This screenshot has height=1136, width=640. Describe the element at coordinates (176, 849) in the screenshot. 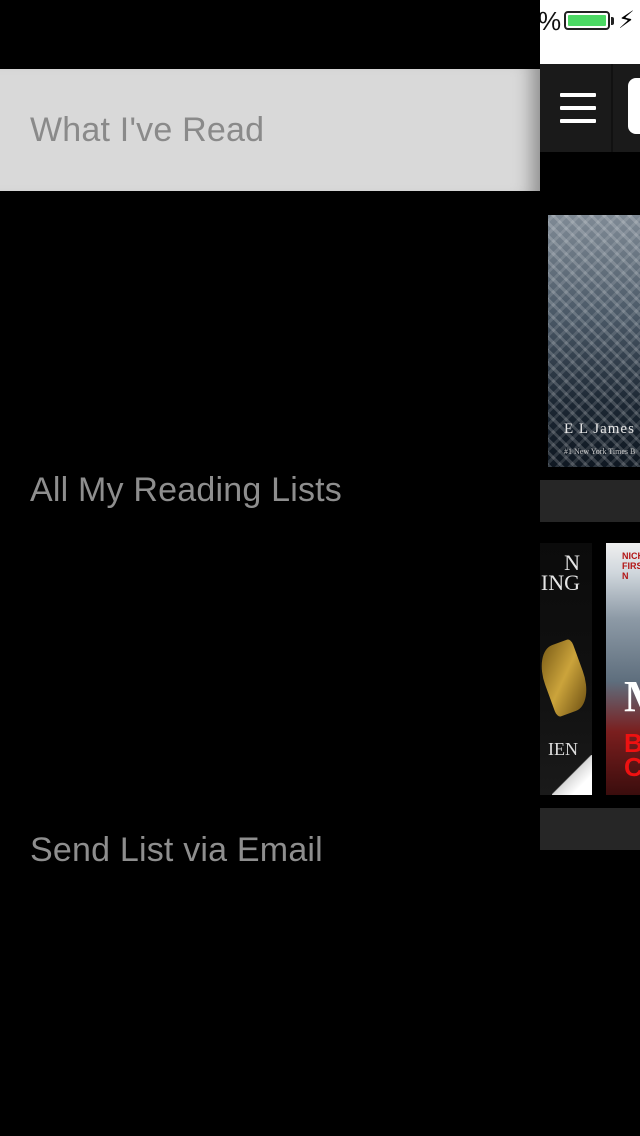

I see `drawer-item-label: Send List via Email` at that location.